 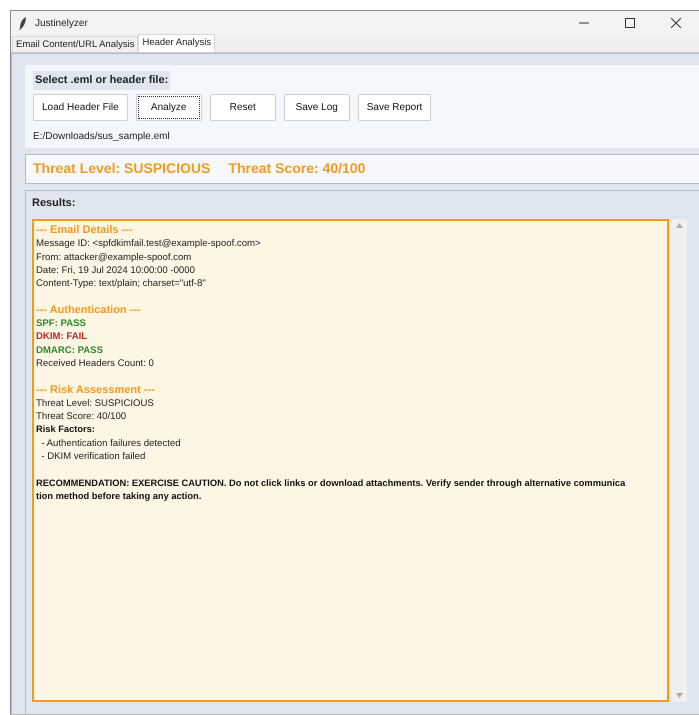 What do you see at coordinates (121, 168) in the screenshot?
I see `threat-text: Threat Level: SUSPICIOUS` at bounding box center [121, 168].